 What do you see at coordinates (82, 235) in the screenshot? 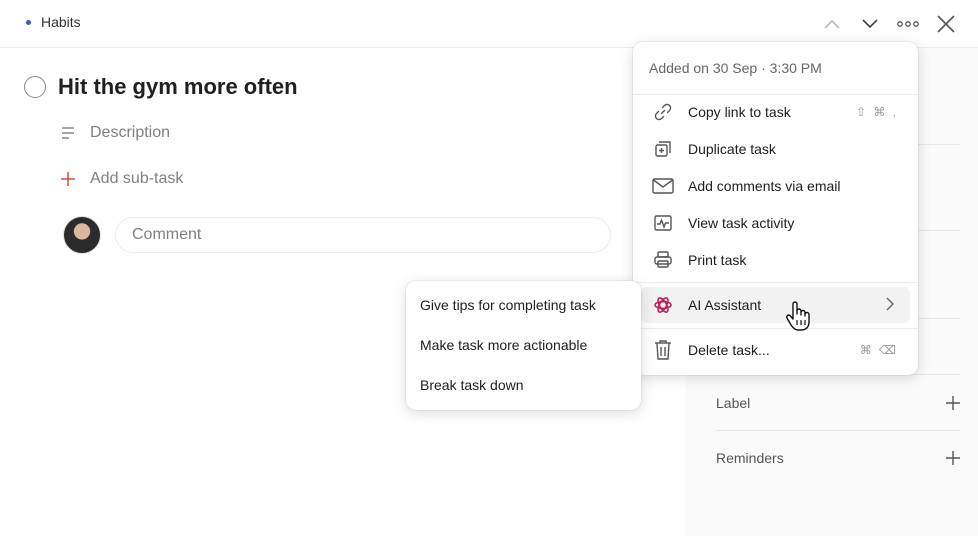
I see `avatar` at bounding box center [82, 235].